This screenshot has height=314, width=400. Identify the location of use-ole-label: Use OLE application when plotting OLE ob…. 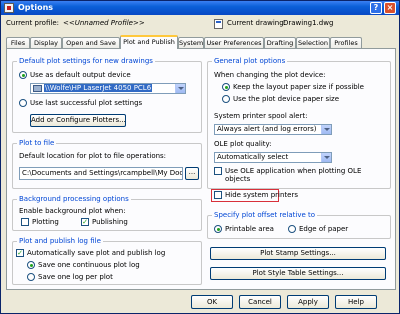
(293, 175).